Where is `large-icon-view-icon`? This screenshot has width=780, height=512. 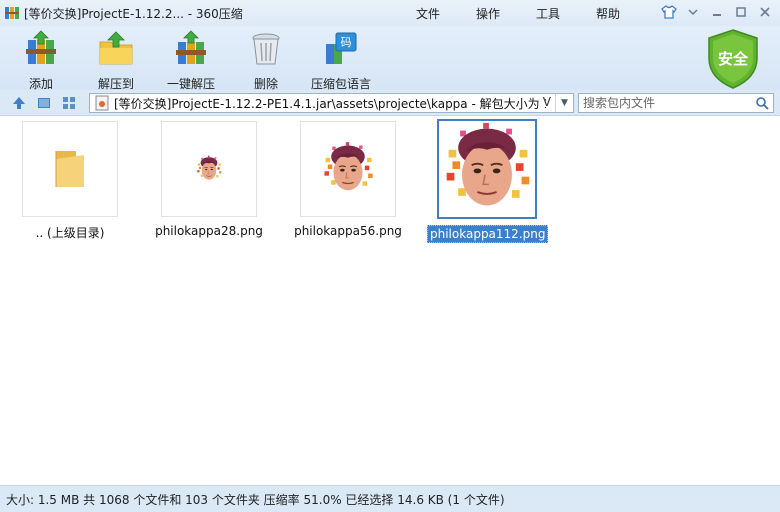 large-icon-view-icon is located at coordinates (44, 103).